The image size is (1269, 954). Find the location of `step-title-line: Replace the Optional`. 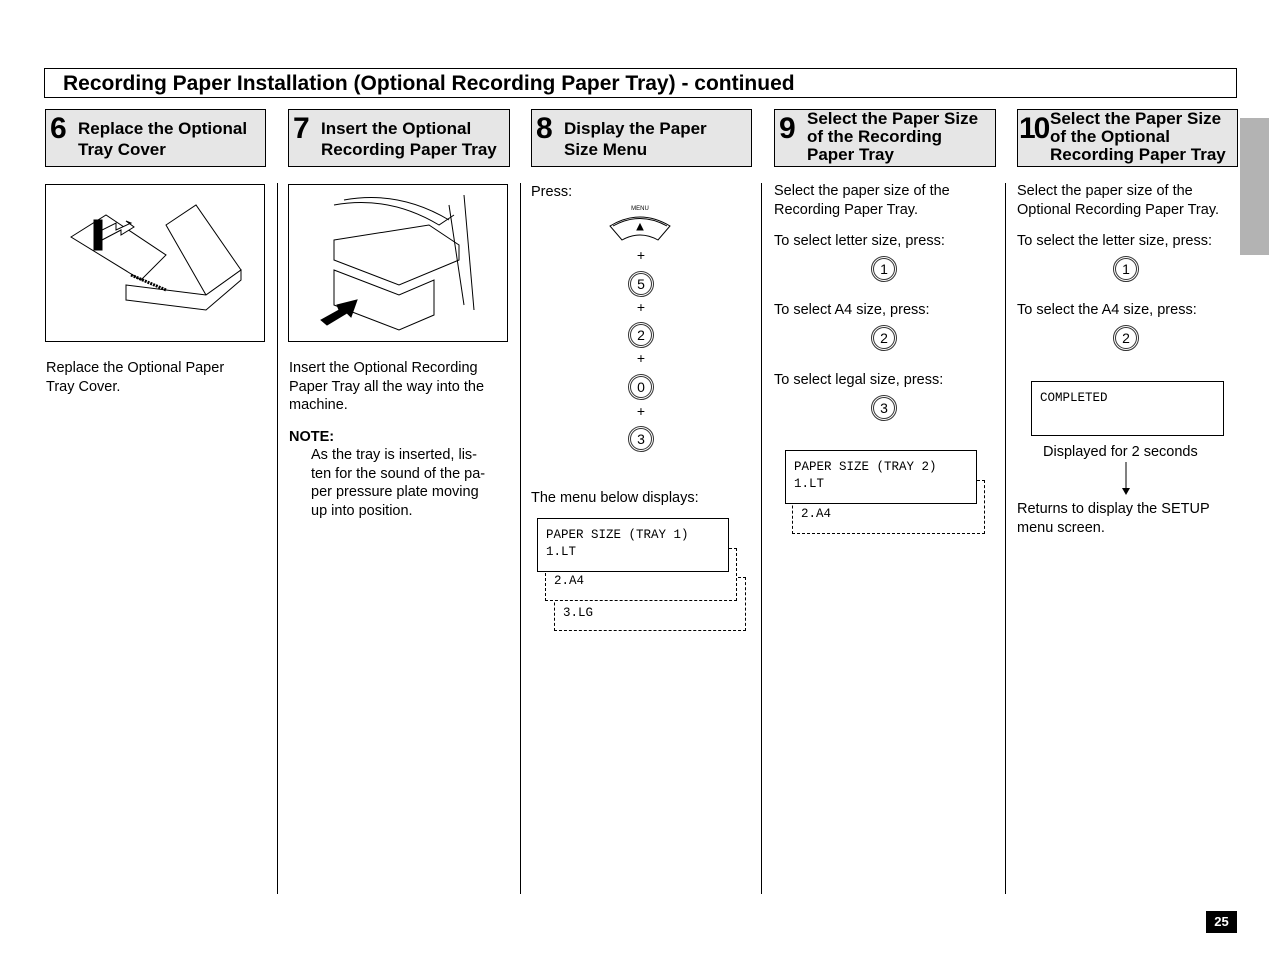

step-title-line: Replace the Optional is located at coordinates (163, 128).